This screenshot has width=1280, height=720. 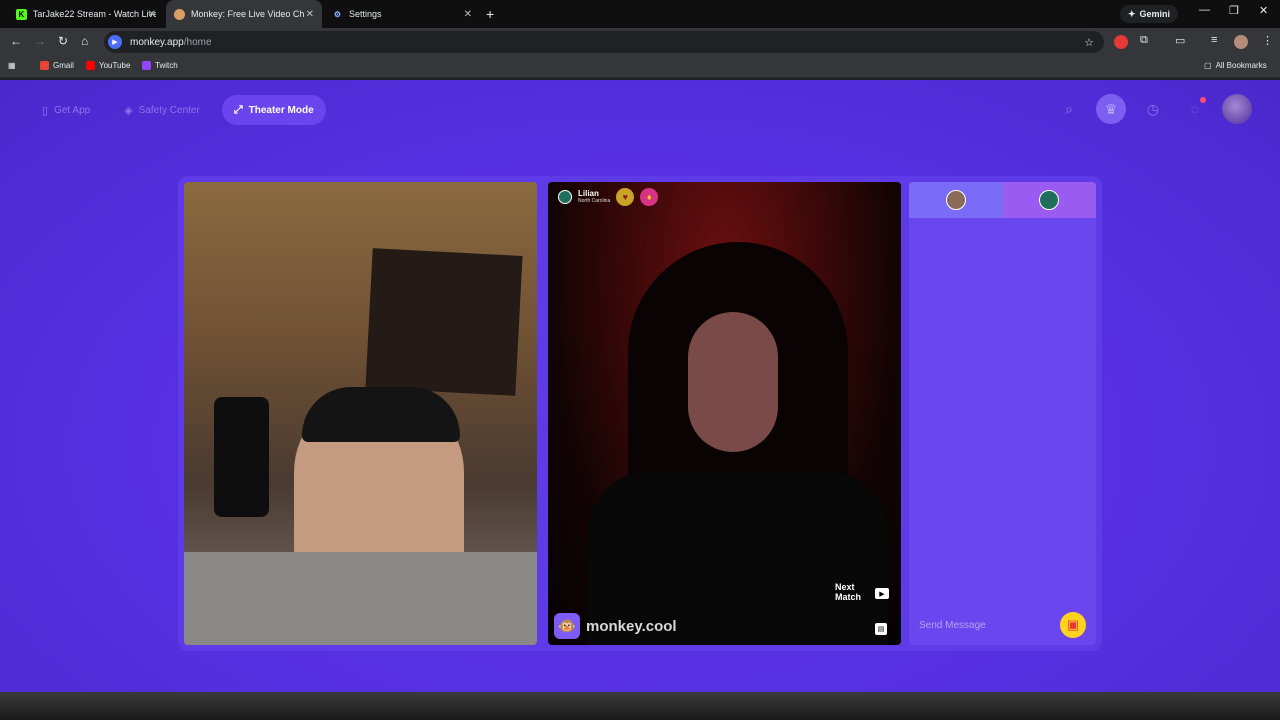 I want to click on peer-location: North Carolina, so click(x=594, y=201).